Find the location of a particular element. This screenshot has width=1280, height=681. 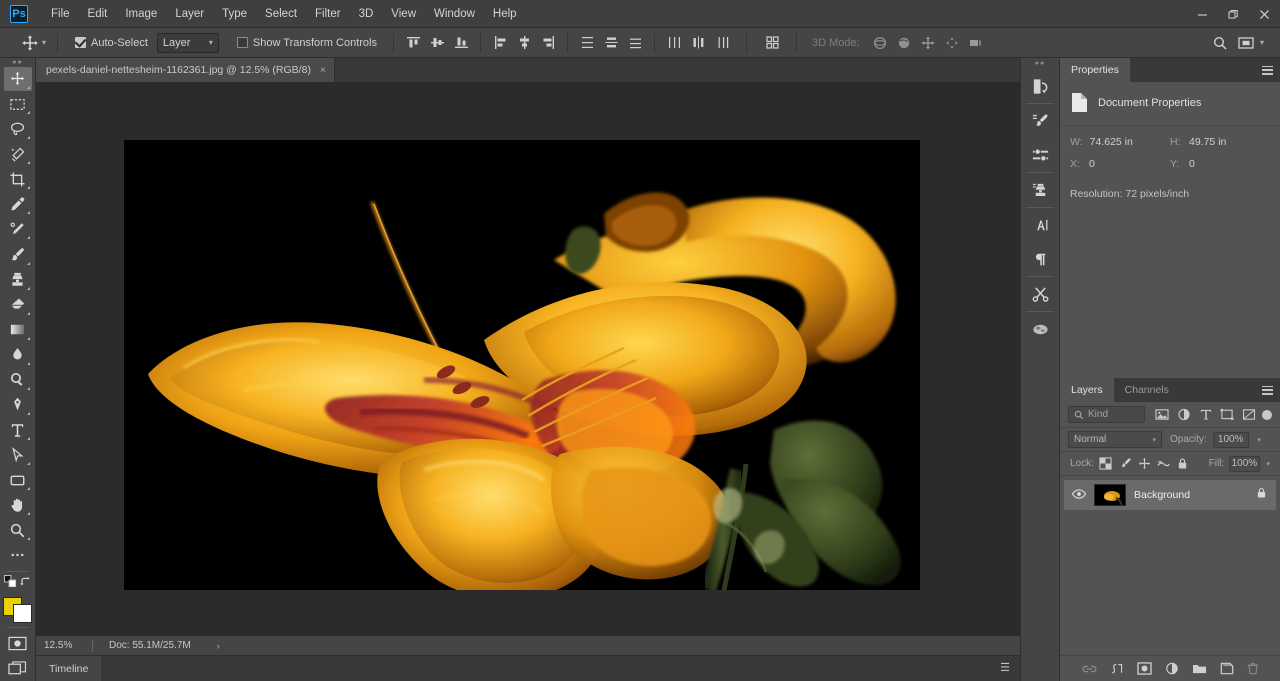

lock-image-pixels-icon is located at coordinates (1125, 463).